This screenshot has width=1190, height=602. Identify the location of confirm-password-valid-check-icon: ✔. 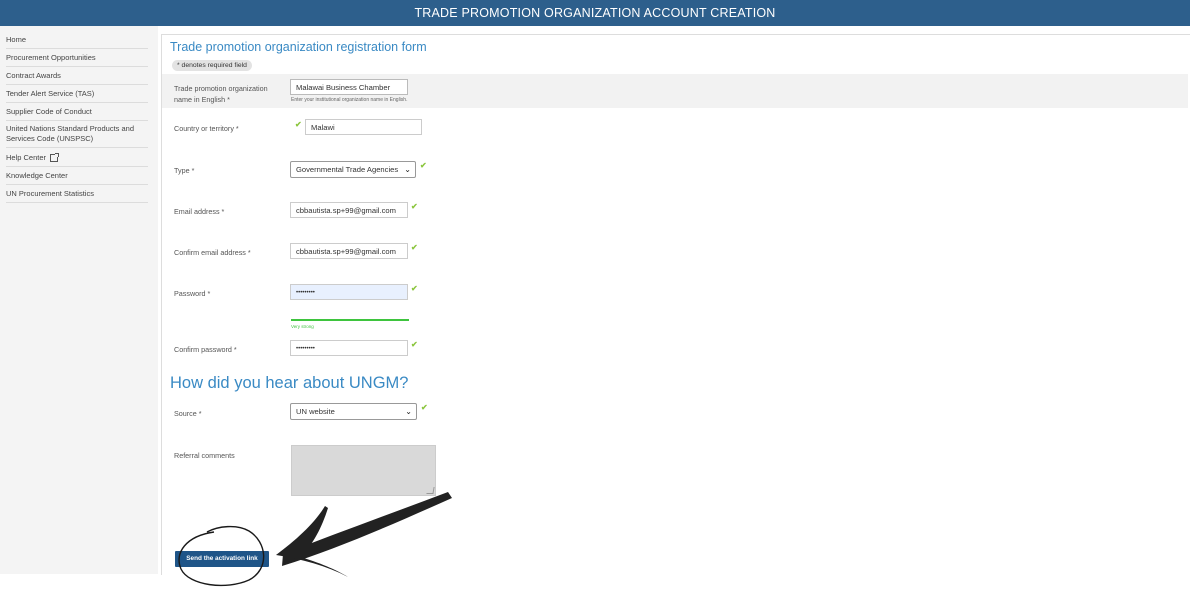
(414, 344).